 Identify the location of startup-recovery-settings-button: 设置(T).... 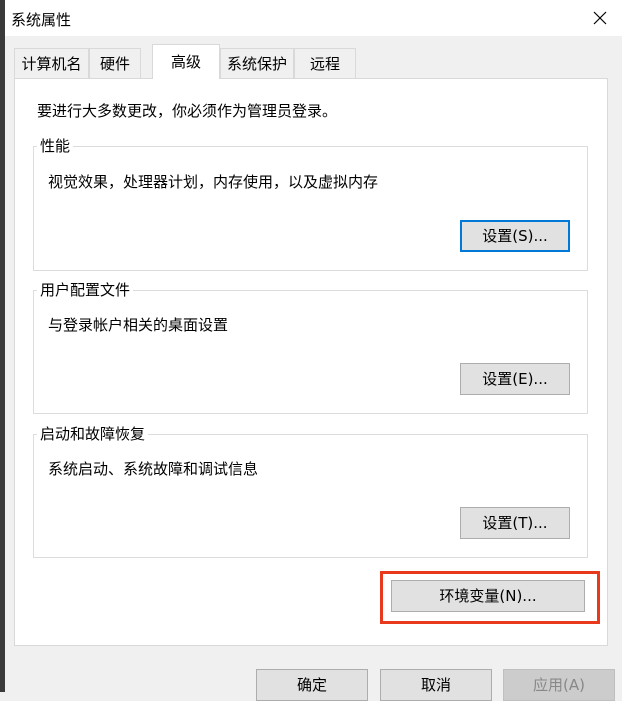
(515, 523).